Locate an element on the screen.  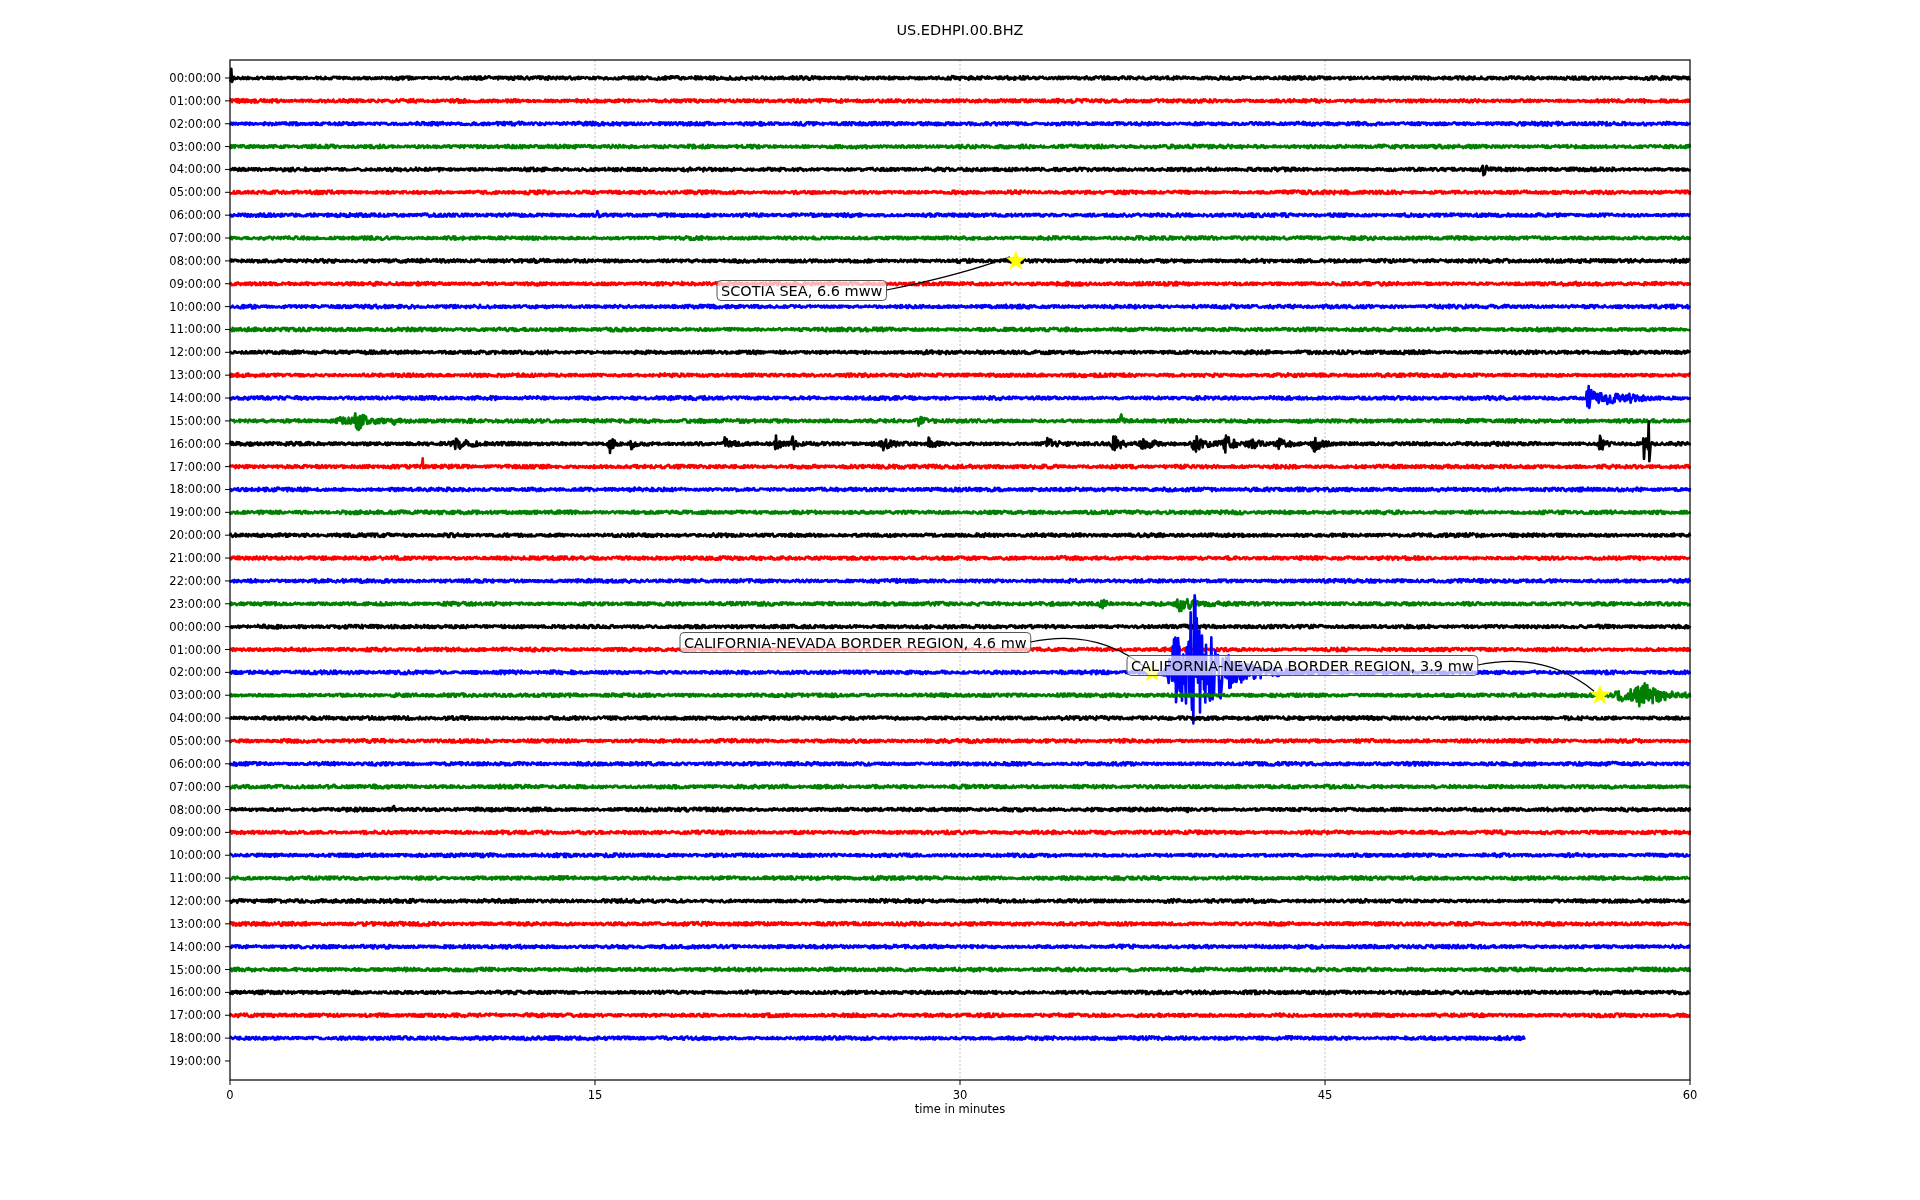
chart-title: US.EDHPI.00.BHZ is located at coordinates (960, 30).